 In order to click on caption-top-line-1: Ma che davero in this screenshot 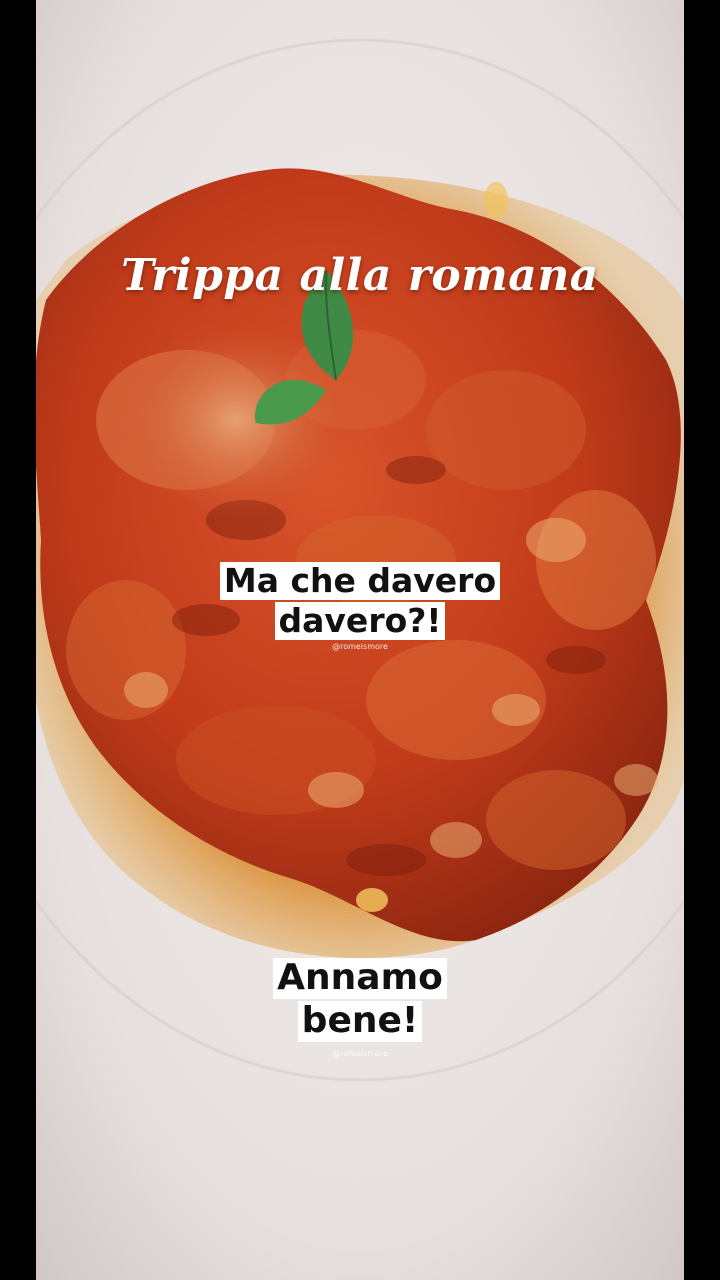, I will do `click(360, 581)`.